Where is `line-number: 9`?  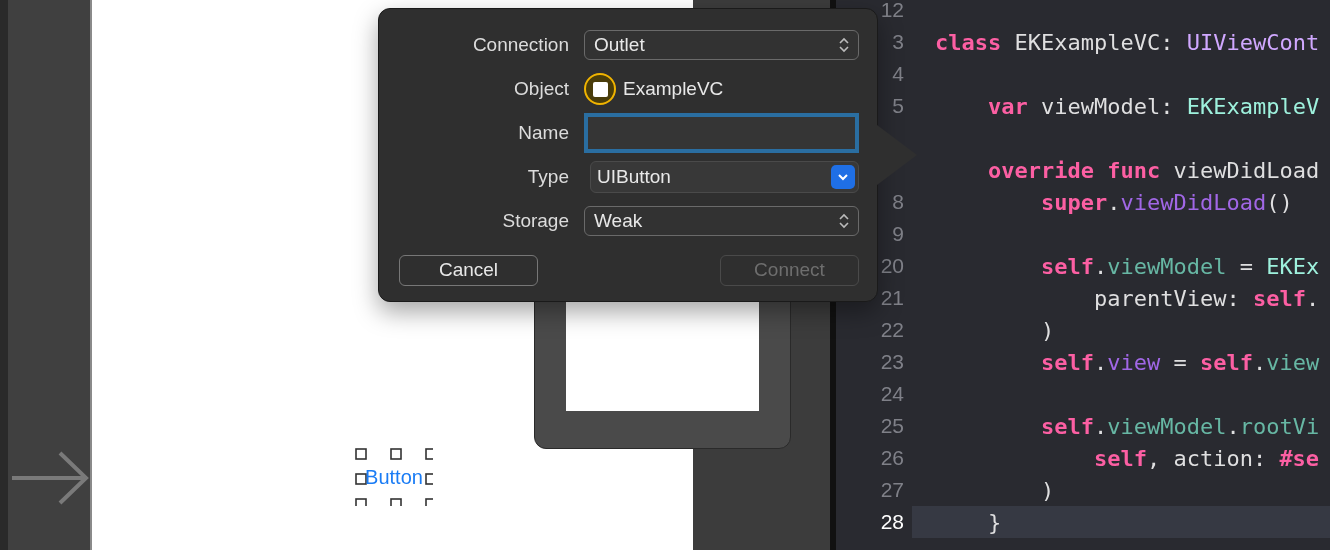
line-number: 9 is located at coordinates (898, 234).